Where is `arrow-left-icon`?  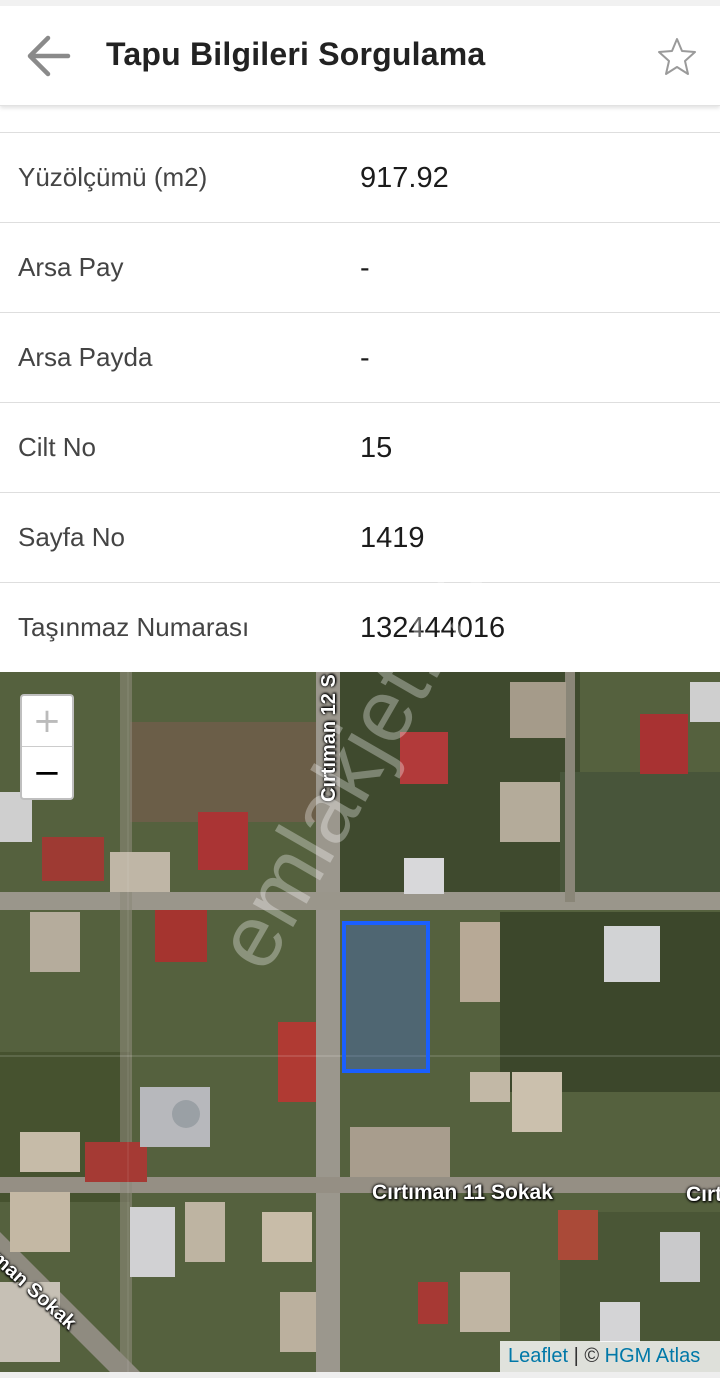 arrow-left-icon is located at coordinates (49, 56).